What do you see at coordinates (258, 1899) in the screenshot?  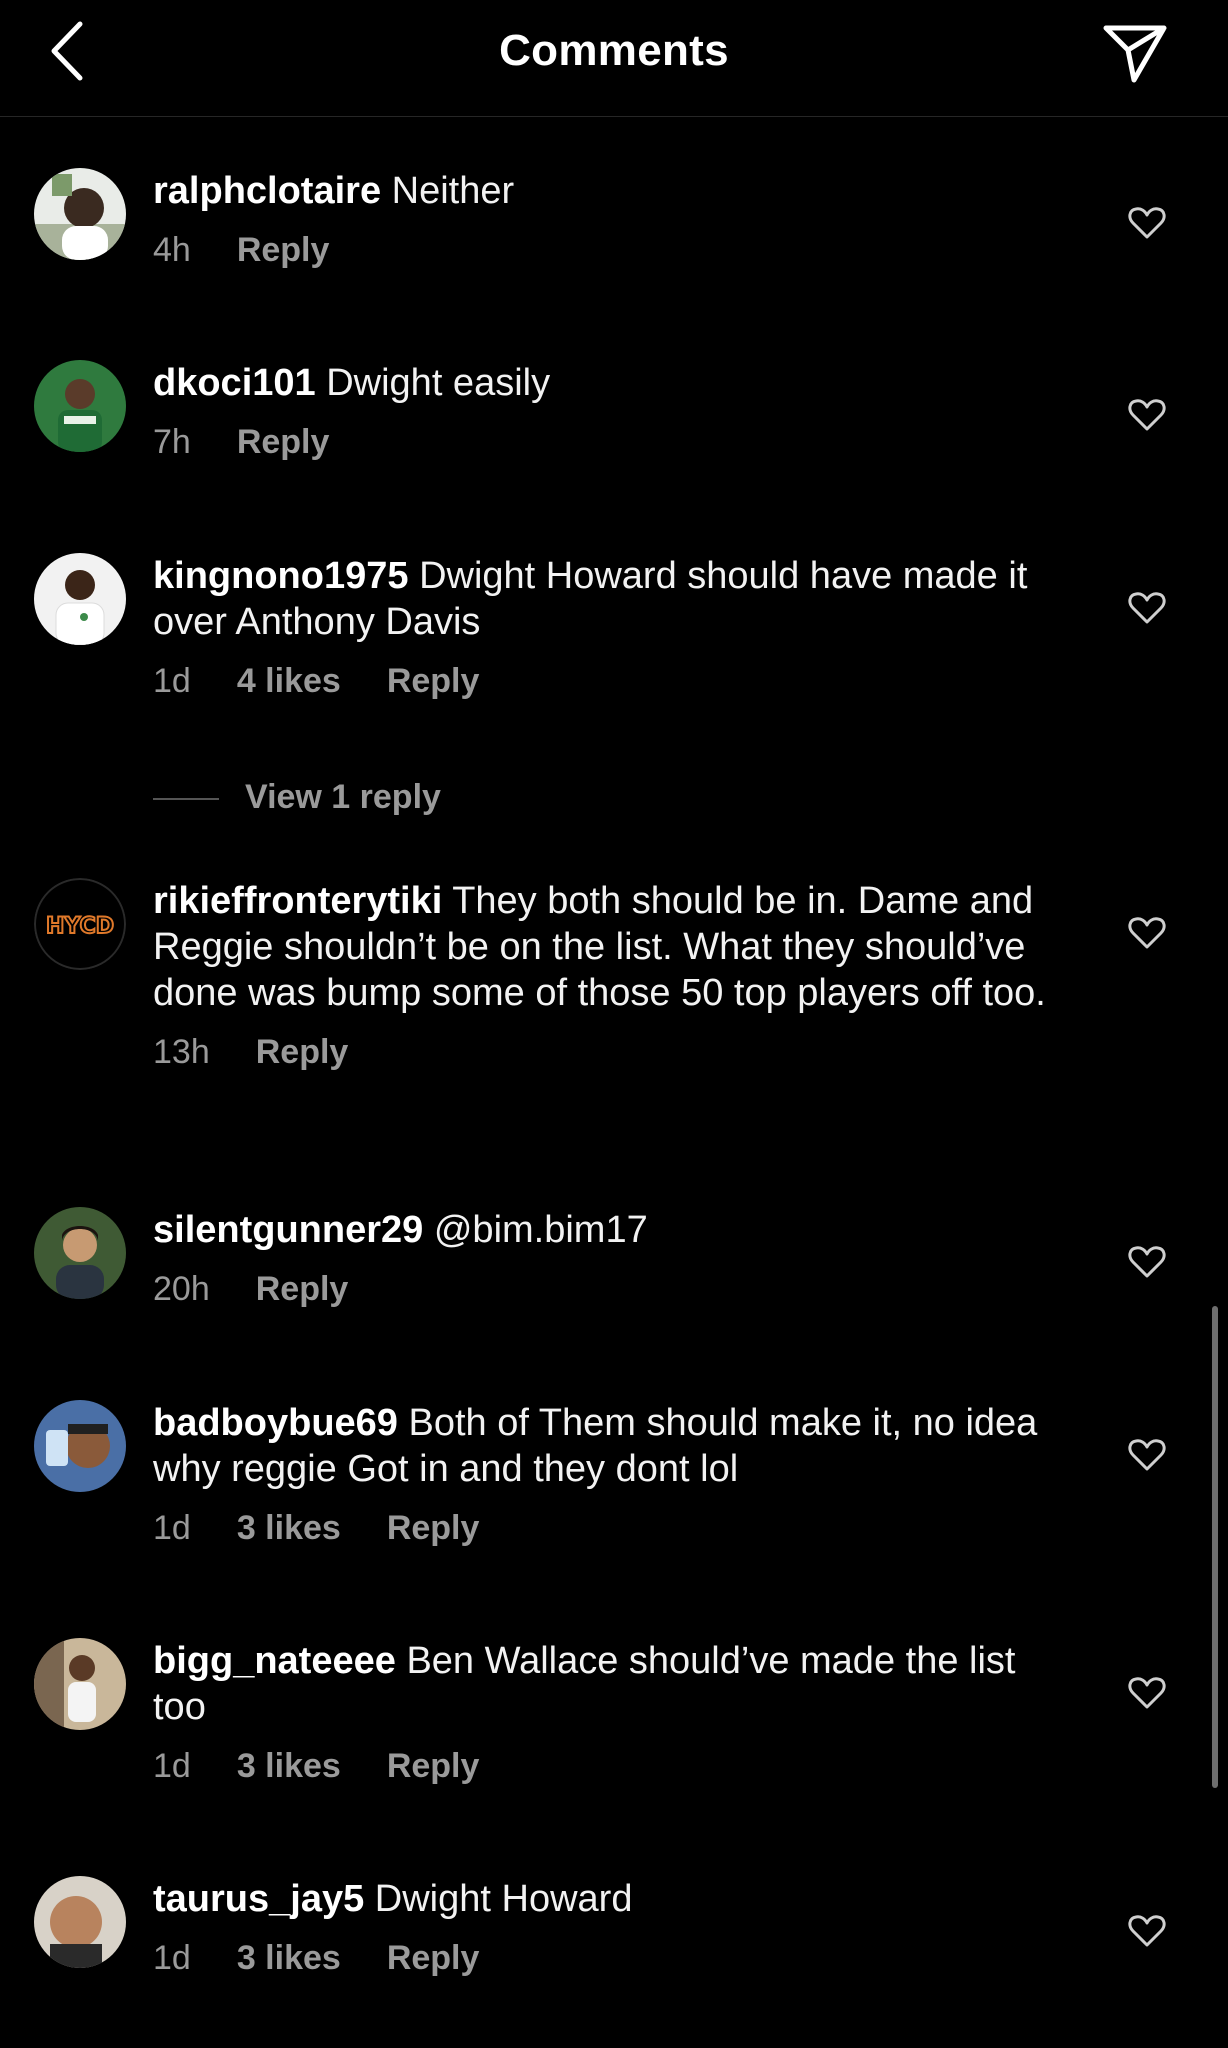 I see `comment-username: taurus_jay5` at bounding box center [258, 1899].